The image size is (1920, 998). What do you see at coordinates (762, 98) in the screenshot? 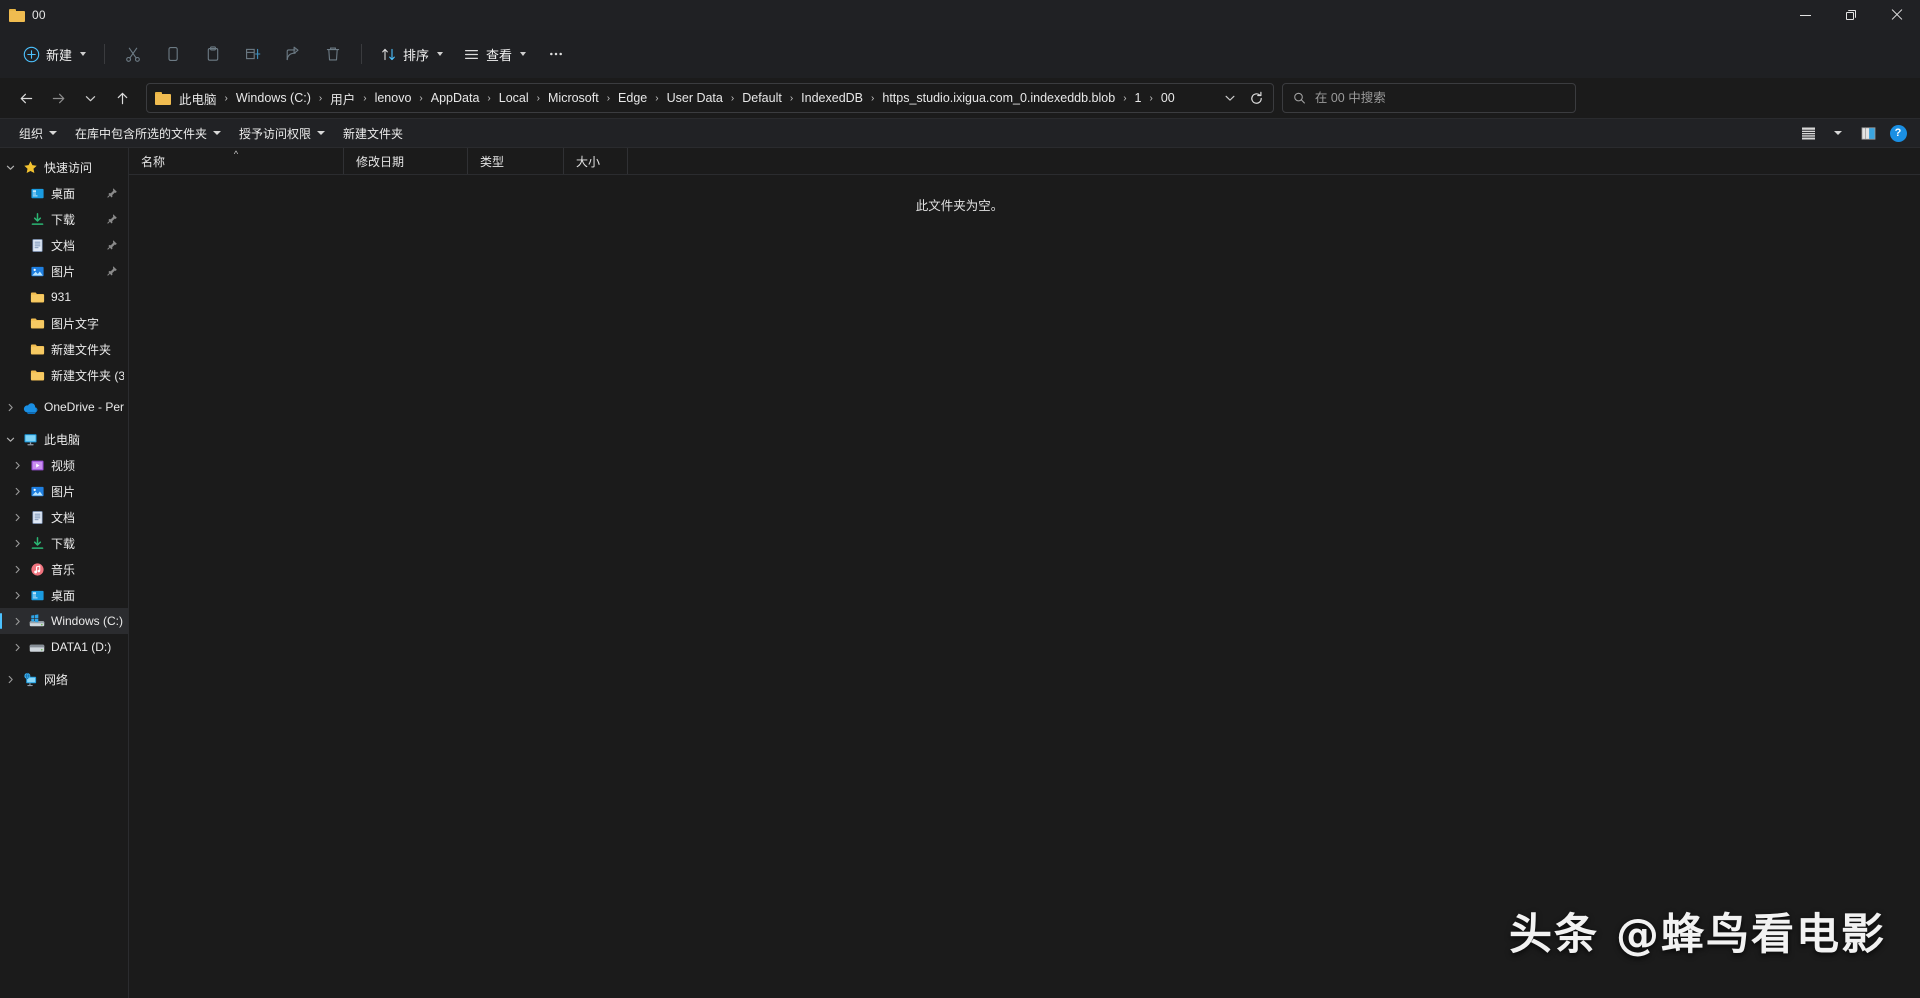
I see `breadcrumb-item: Default` at bounding box center [762, 98].